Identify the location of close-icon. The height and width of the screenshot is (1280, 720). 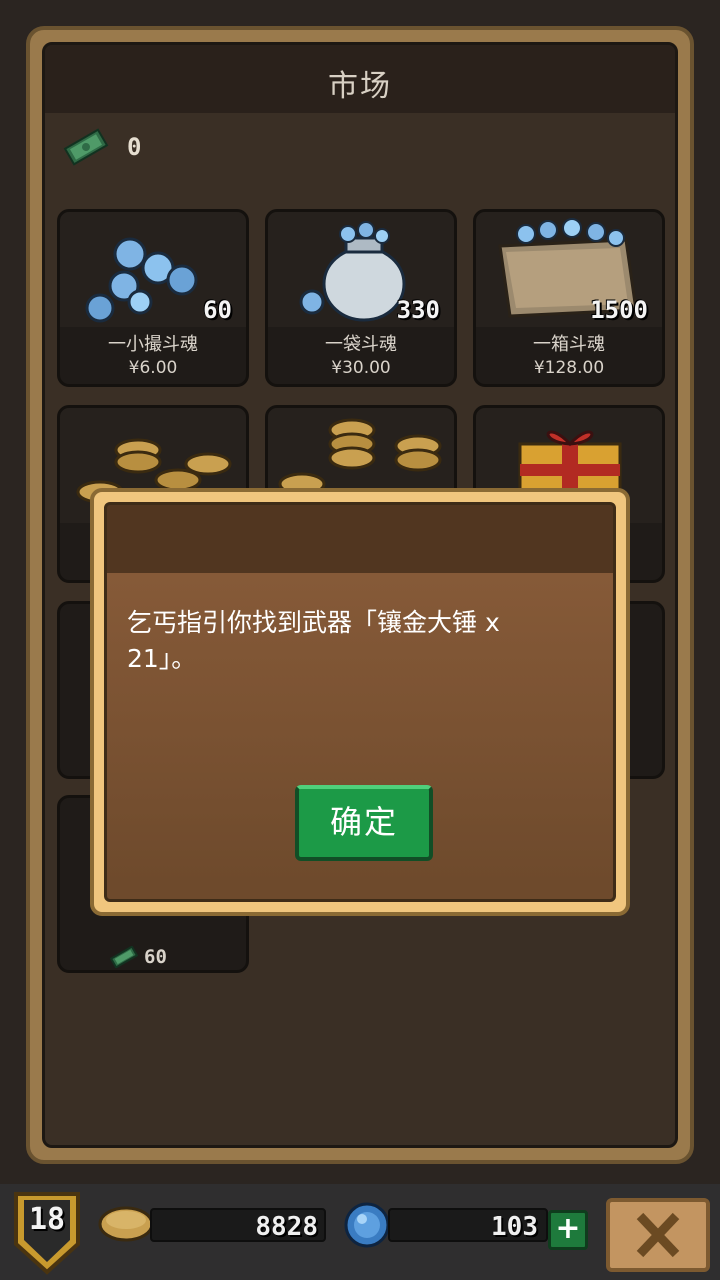
(658, 1235).